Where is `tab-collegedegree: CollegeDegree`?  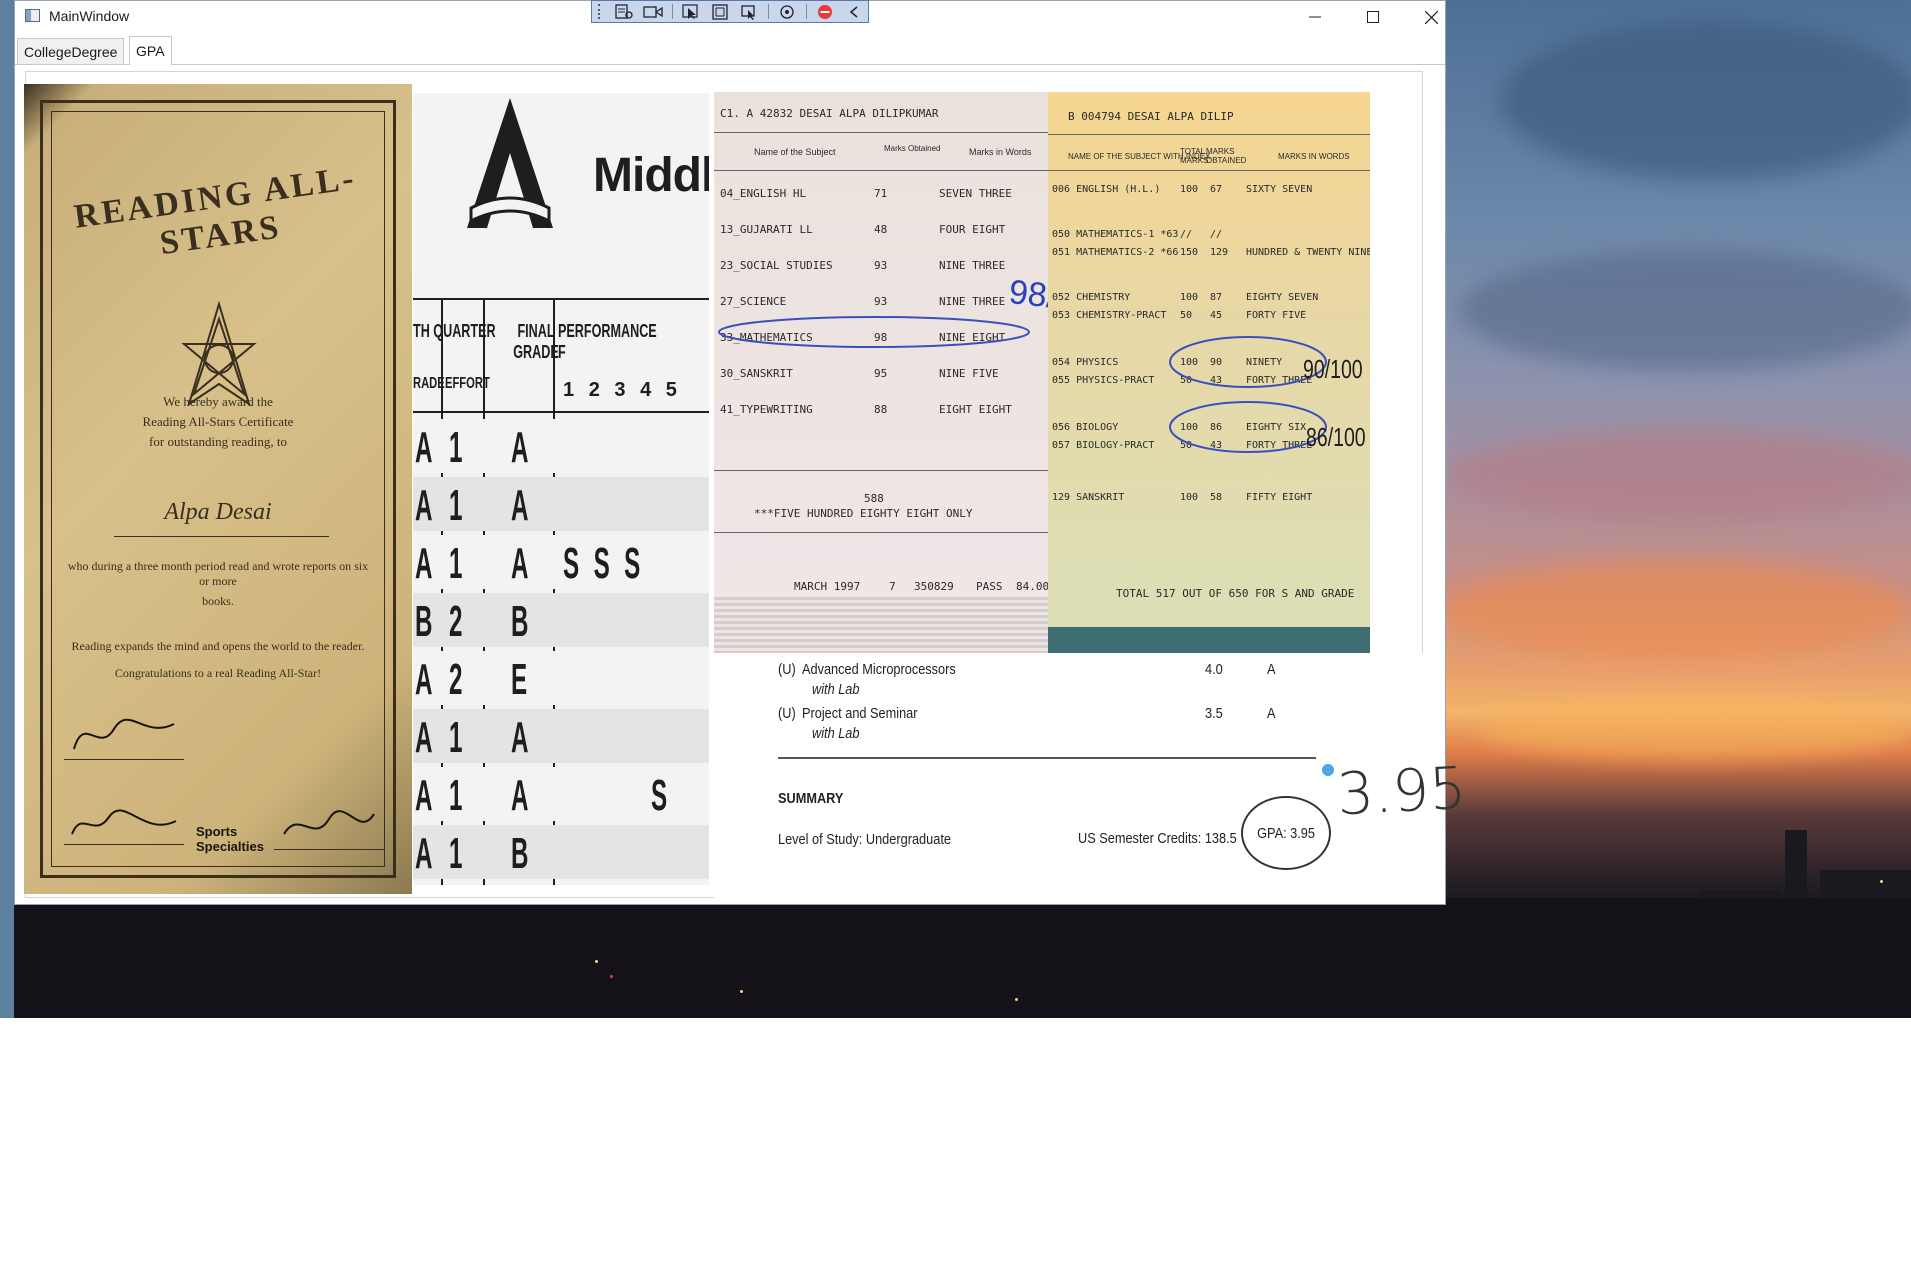
tab-collegedegree: CollegeDegree is located at coordinates (71, 51).